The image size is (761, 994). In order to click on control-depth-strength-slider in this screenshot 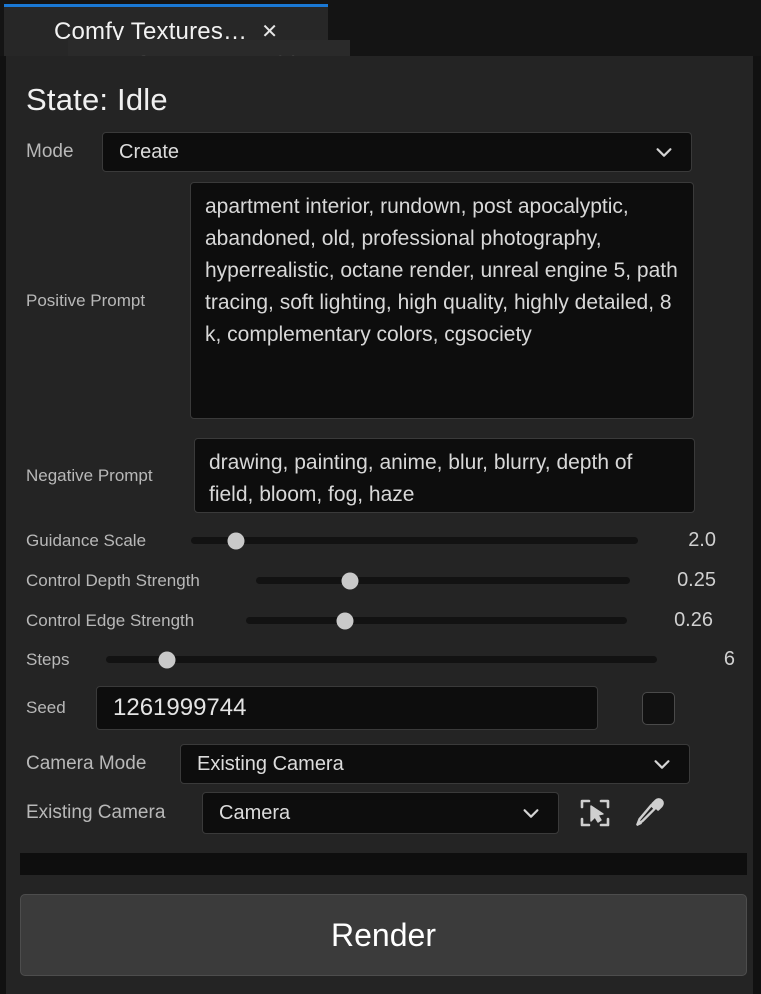, I will do `click(443, 580)`.